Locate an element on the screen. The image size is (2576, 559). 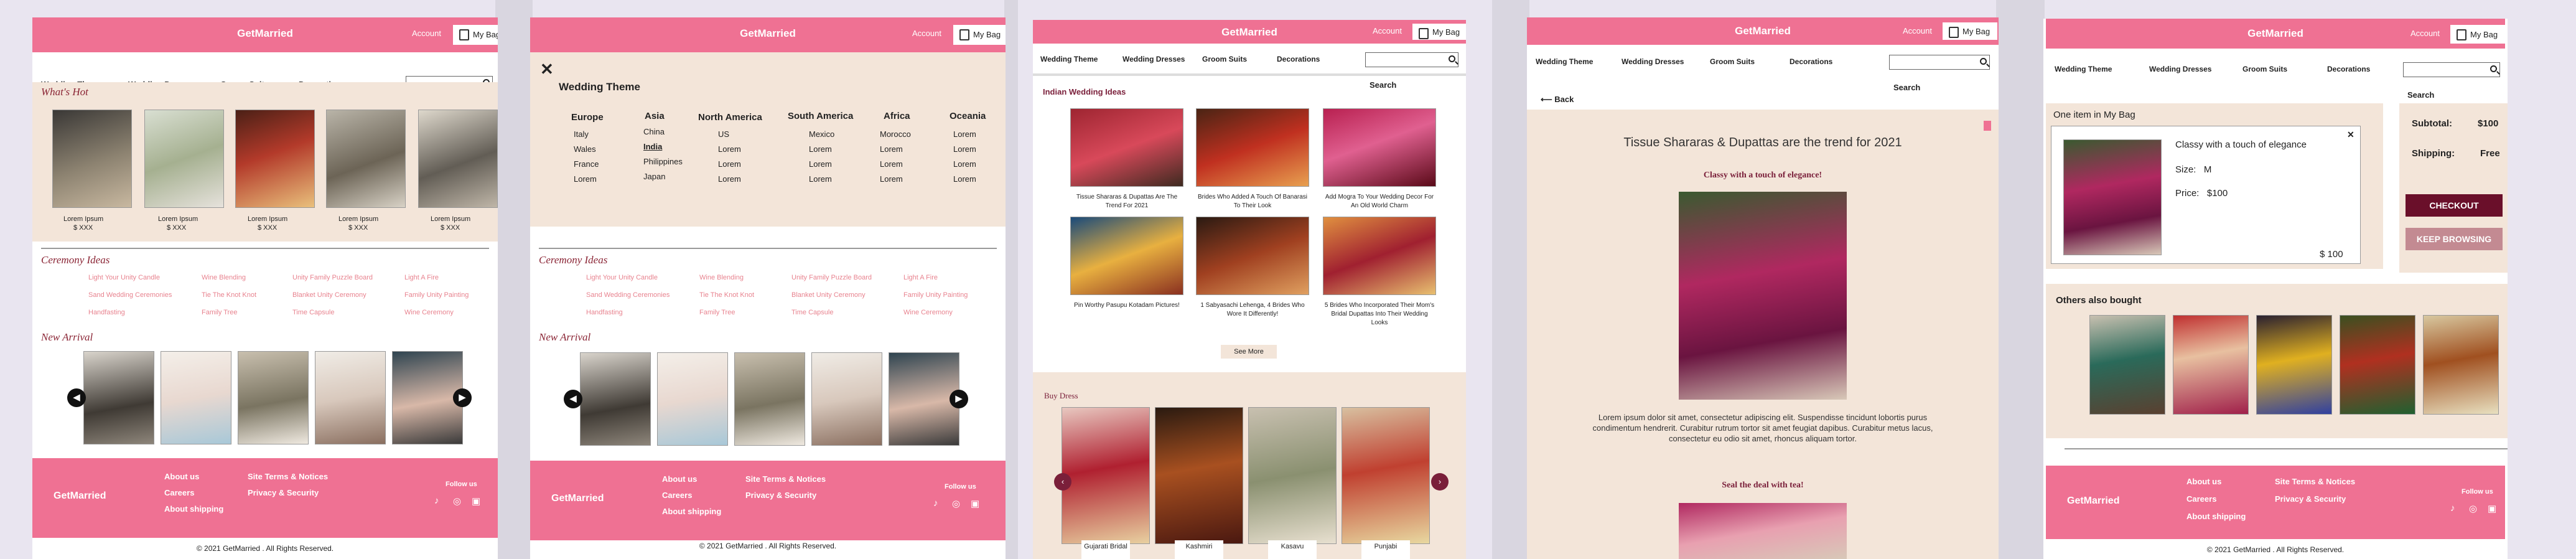
region-south-america: South America is located at coordinates (821, 116).